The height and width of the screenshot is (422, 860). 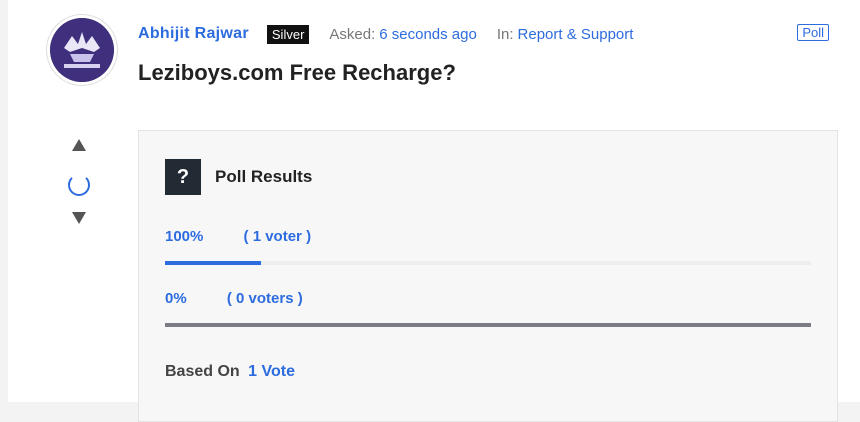 I want to click on poll-option-voters: ( 1 voter ), so click(x=277, y=236).